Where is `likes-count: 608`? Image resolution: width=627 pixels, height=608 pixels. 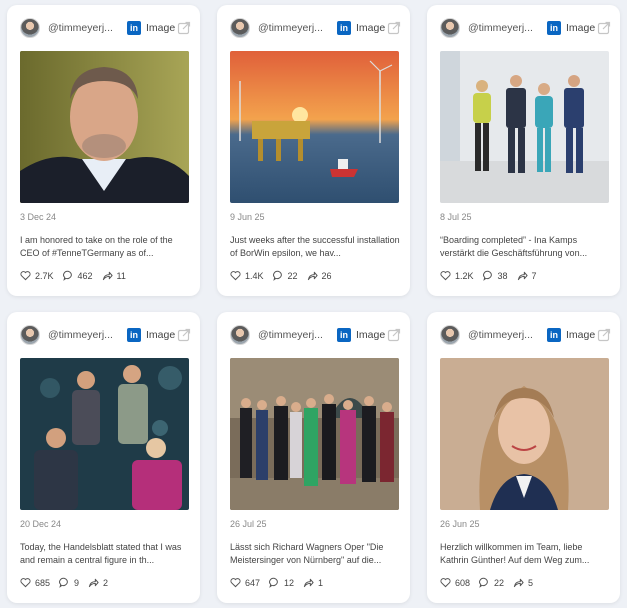 likes-count: 608 is located at coordinates (463, 582).